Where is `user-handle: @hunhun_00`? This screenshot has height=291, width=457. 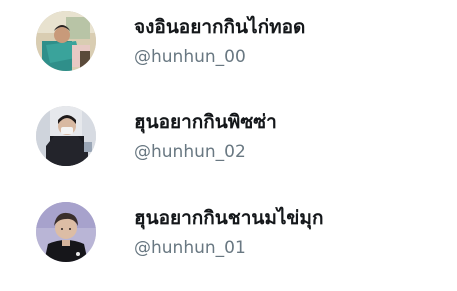
user-handle: @hunhun_00 is located at coordinates (190, 57).